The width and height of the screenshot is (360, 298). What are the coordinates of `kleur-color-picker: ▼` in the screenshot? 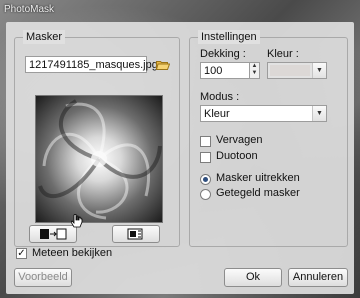 It's located at (297, 70).